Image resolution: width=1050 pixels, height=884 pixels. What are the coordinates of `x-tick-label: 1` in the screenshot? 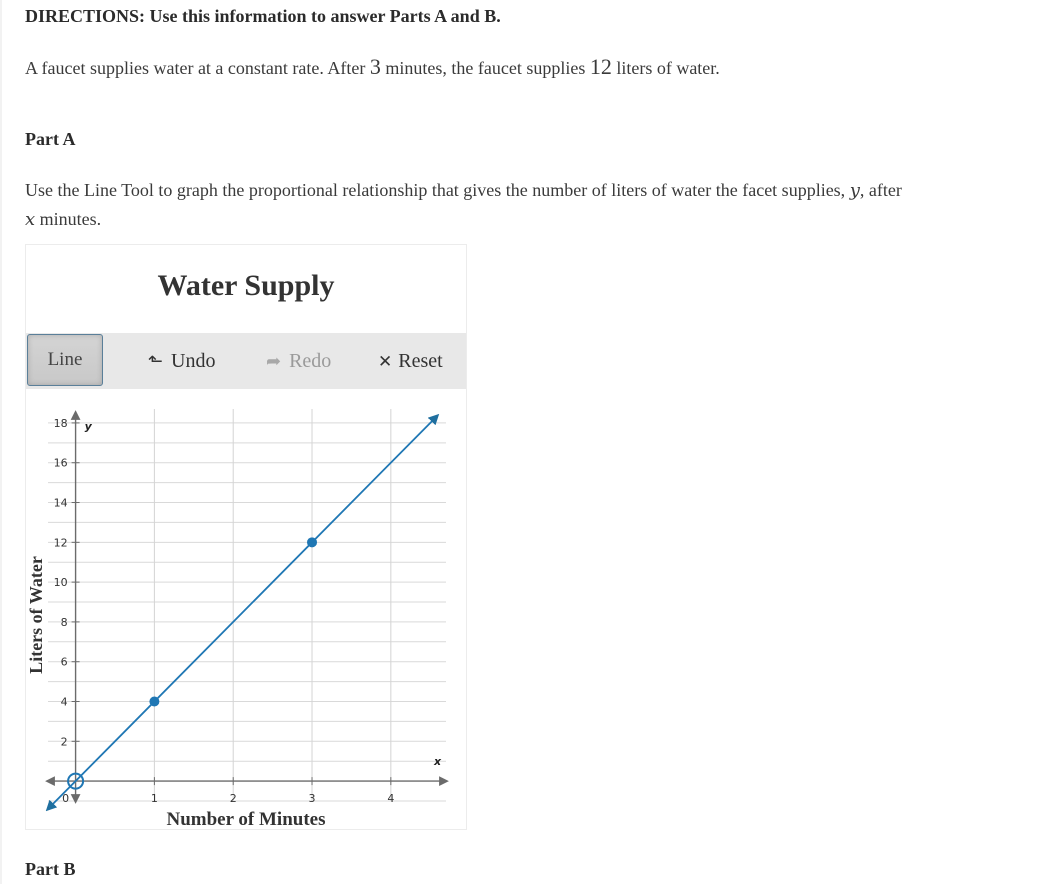 It's located at (154, 798).